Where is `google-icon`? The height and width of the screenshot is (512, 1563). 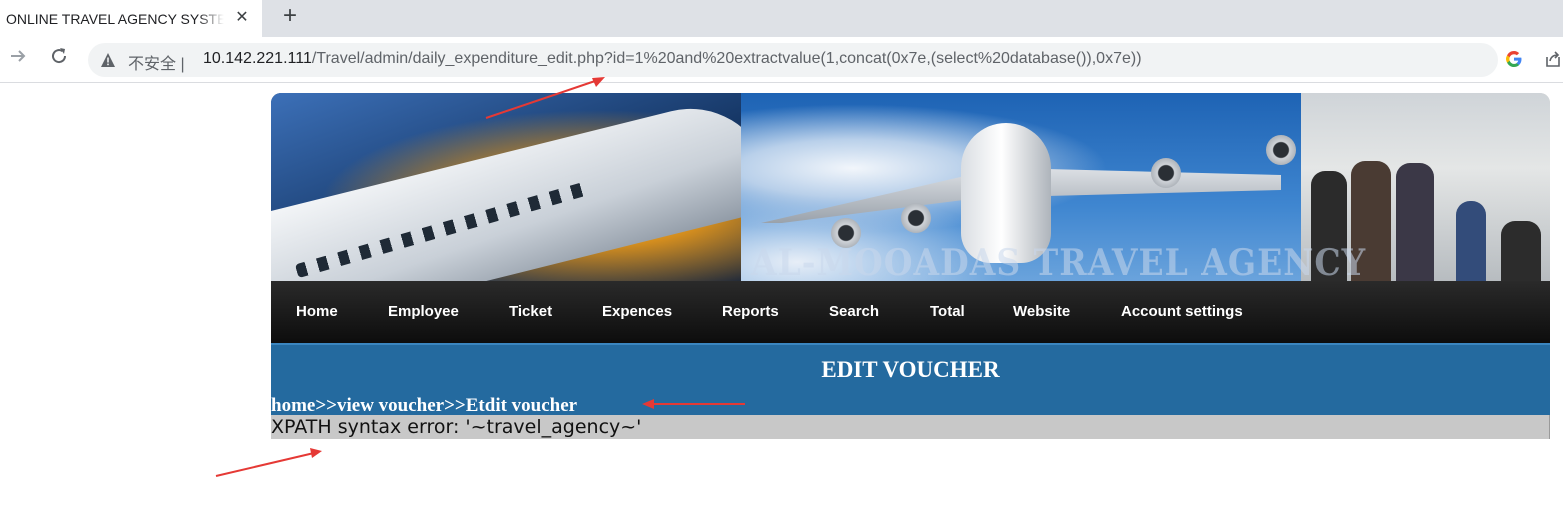
google-icon is located at coordinates (1514, 59).